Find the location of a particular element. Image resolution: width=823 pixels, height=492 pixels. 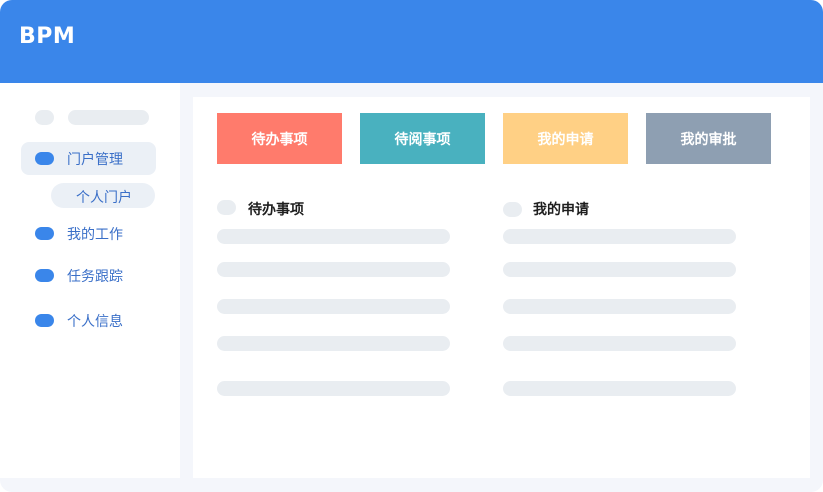

username-placeholder is located at coordinates (108, 117).